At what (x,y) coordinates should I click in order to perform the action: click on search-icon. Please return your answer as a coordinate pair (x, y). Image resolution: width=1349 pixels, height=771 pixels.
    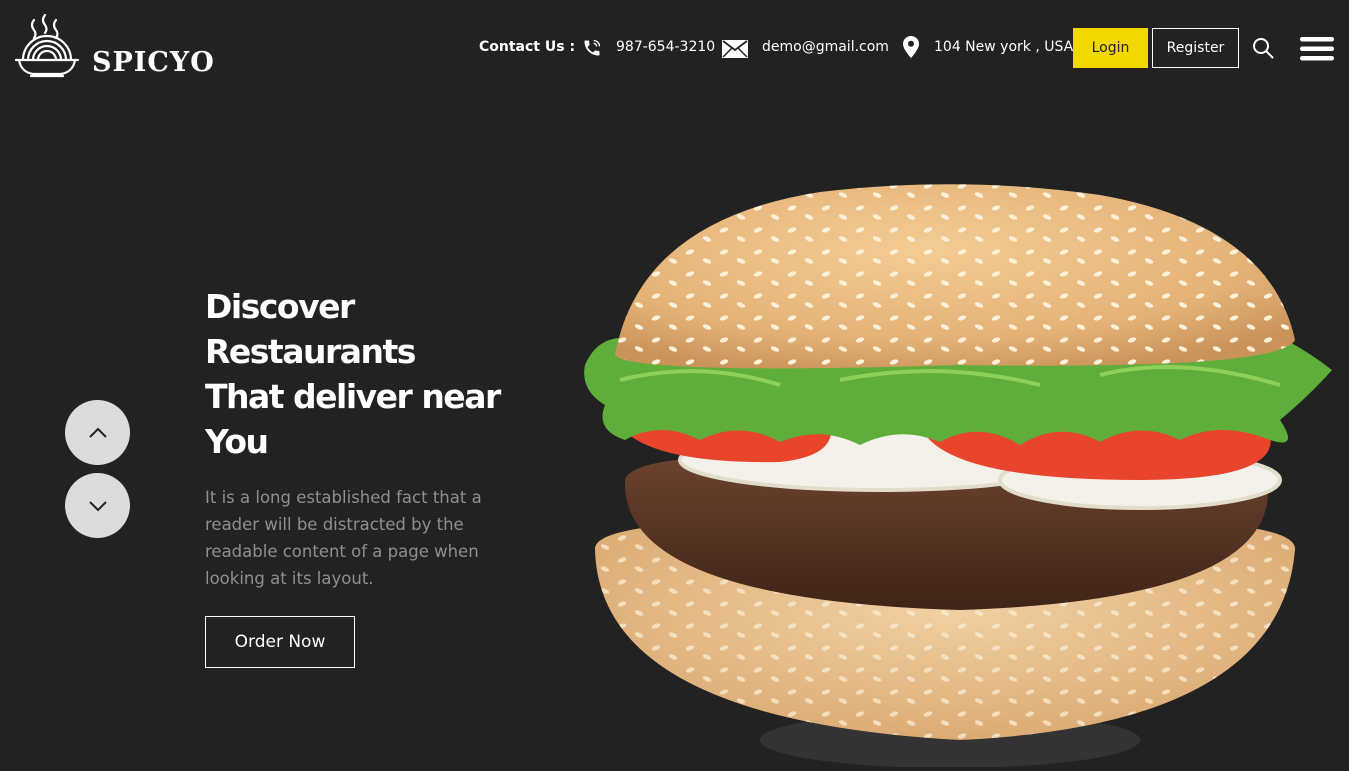
    Looking at the image, I should click on (1263, 48).